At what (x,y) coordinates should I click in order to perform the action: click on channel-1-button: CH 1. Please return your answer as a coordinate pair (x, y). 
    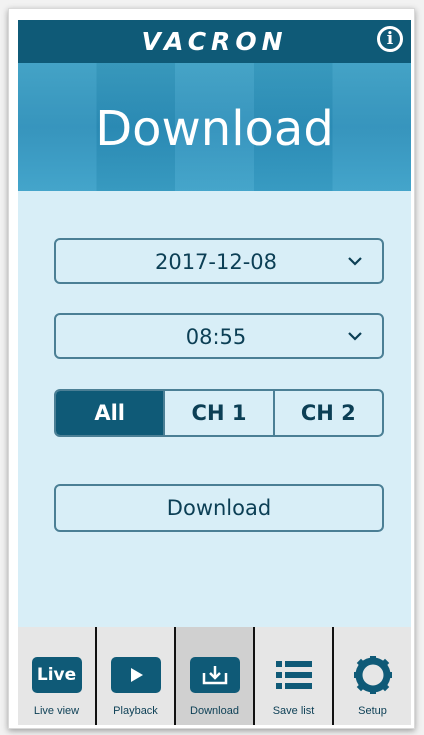
    Looking at the image, I should click on (217, 413).